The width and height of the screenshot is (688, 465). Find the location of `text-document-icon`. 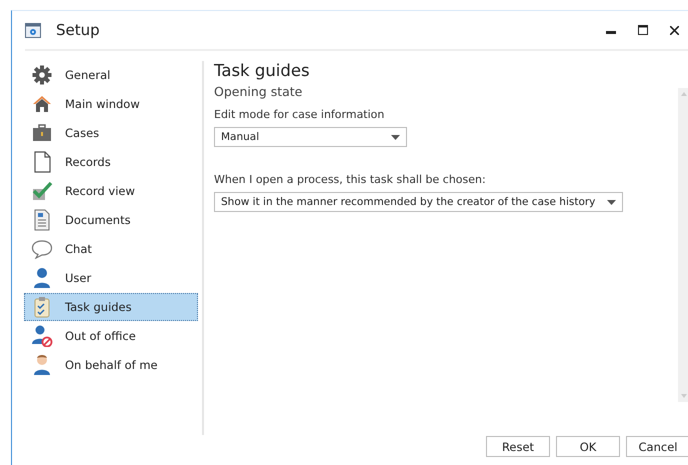

text-document-icon is located at coordinates (42, 220).